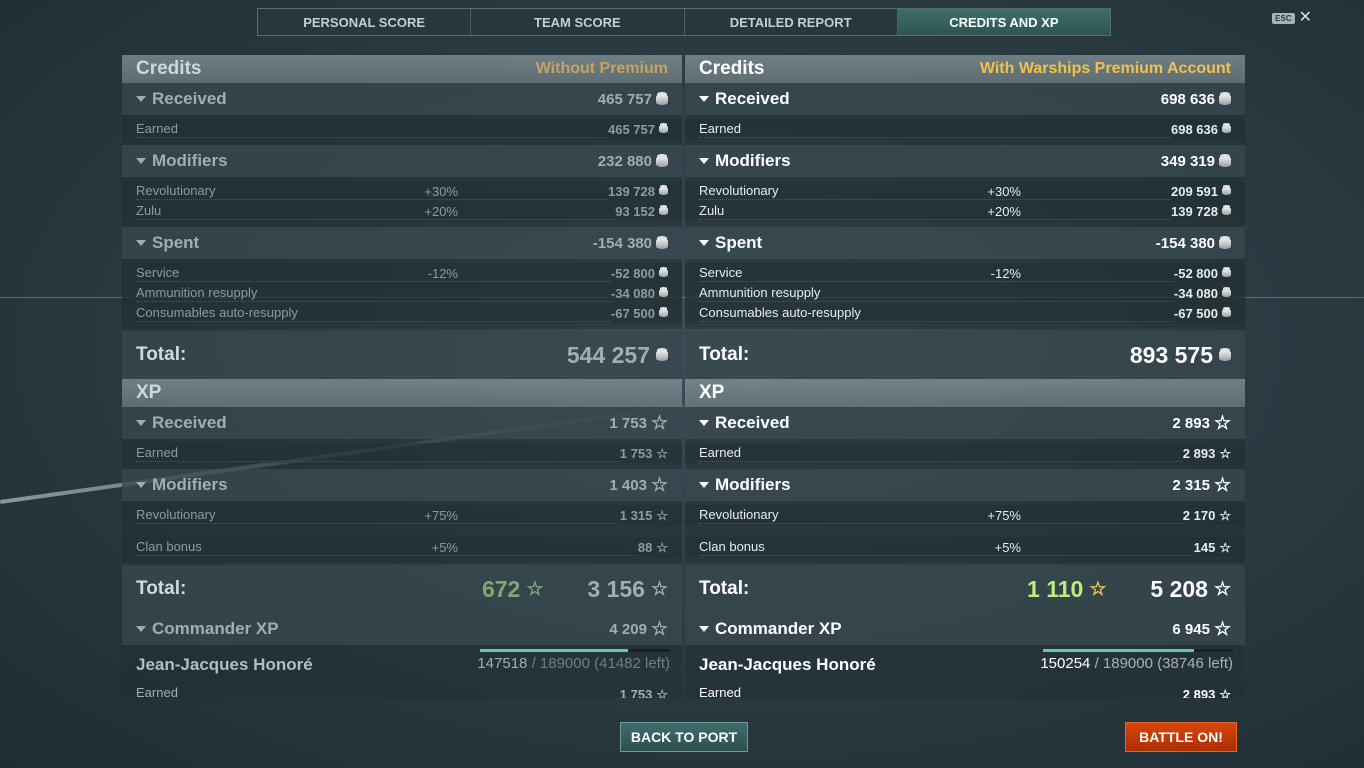 The width and height of the screenshot is (1364, 768). What do you see at coordinates (965, 355) in the screenshot?
I see `credits-total: Total: 893 575` at bounding box center [965, 355].